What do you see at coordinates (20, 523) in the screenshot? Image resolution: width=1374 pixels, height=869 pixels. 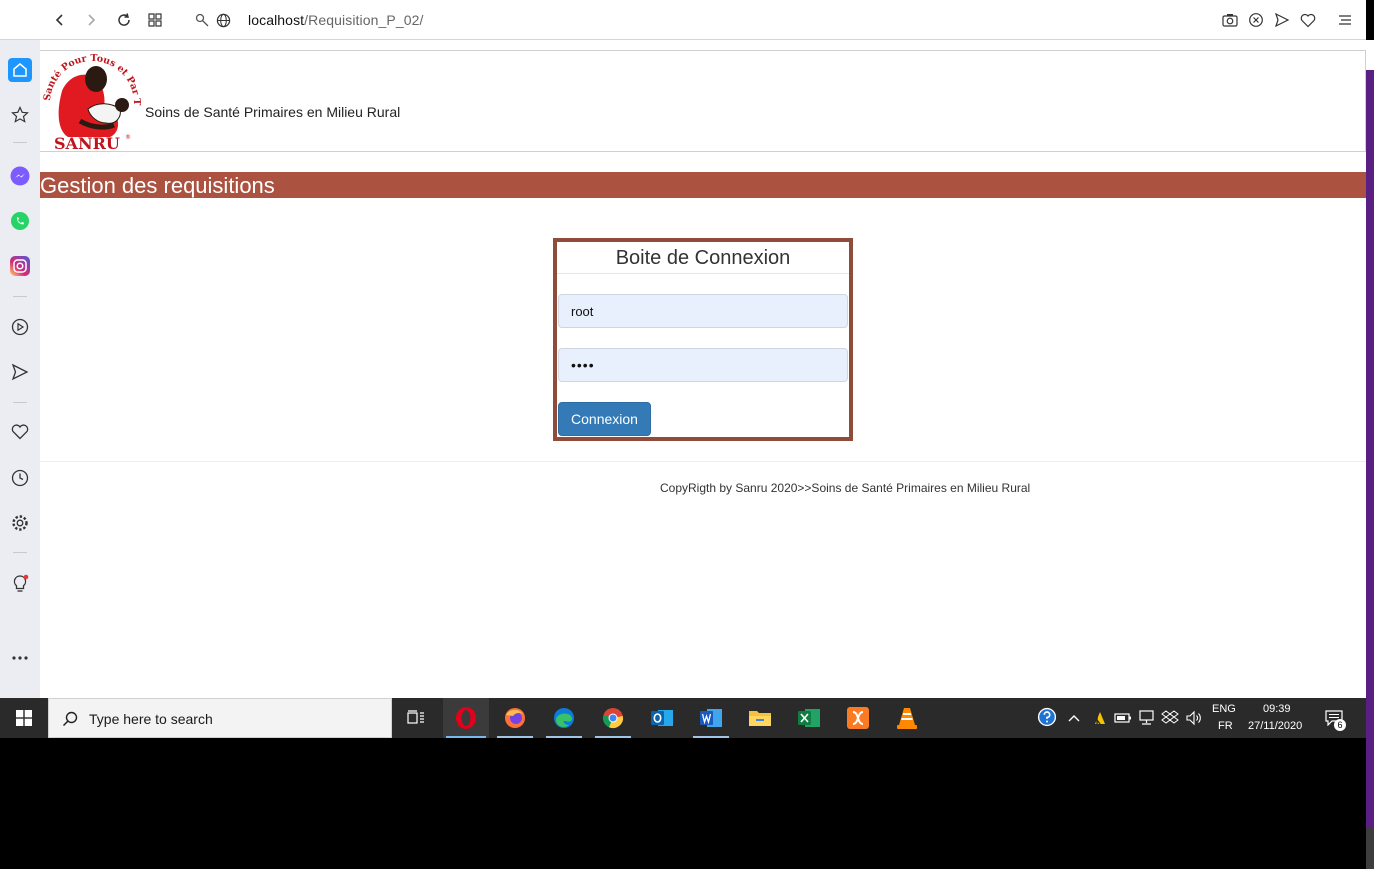 I see `settings-icon` at bounding box center [20, 523].